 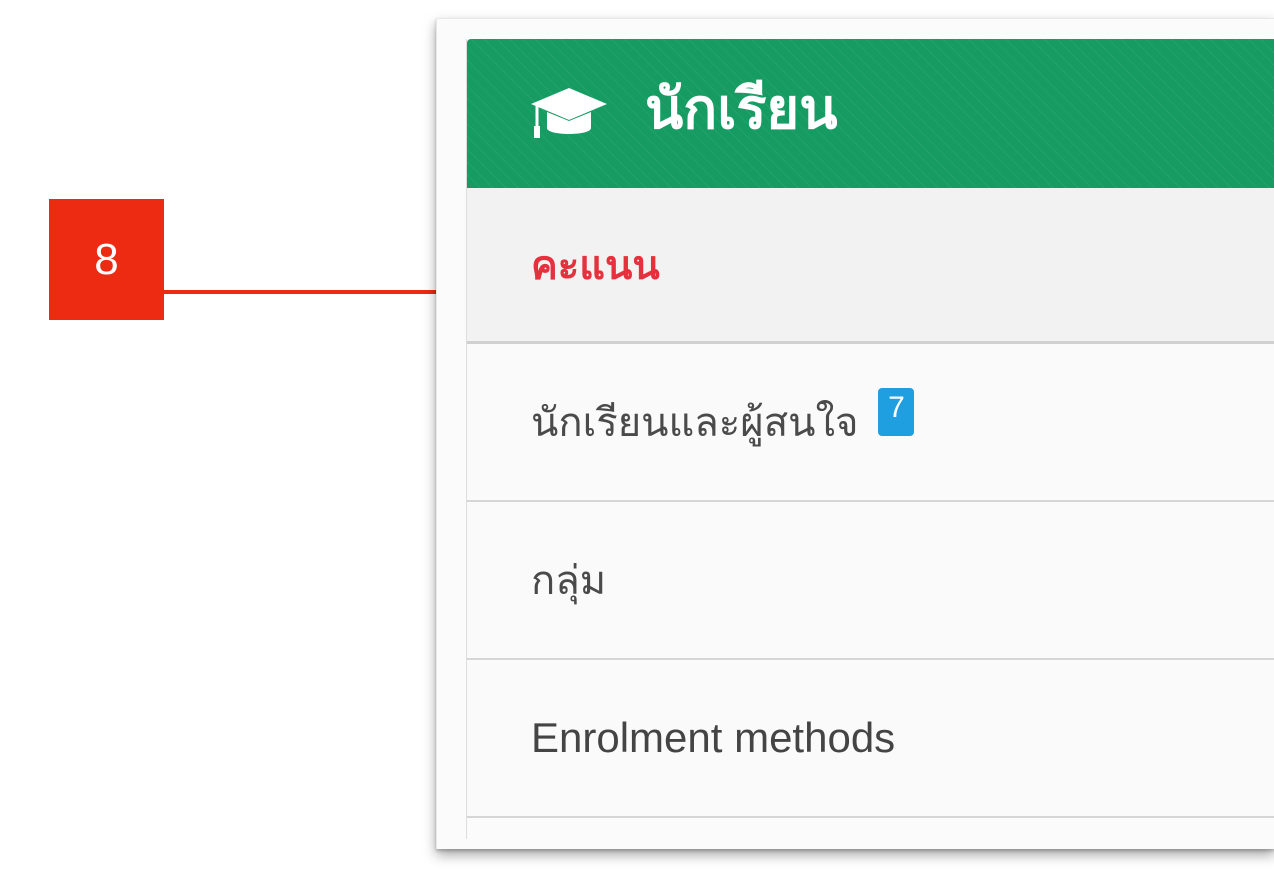 What do you see at coordinates (896, 412) in the screenshot?
I see `count-badge: 7` at bounding box center [896, 412].